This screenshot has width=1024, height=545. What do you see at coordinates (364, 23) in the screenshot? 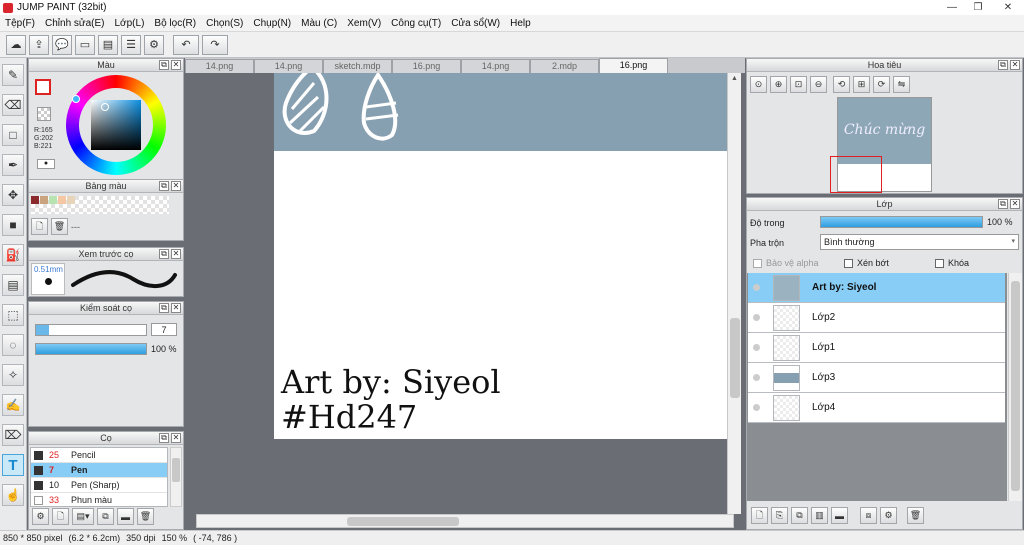
I see `menu-item: Xem(V)` at bounding box center [364, 23].